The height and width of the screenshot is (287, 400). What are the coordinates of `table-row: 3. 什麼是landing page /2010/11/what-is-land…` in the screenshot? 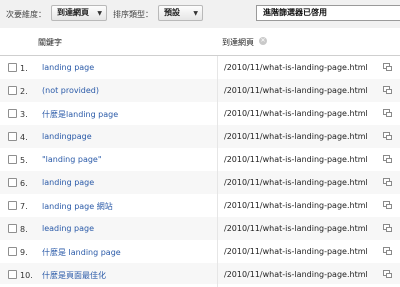 It's located at (200, 114).